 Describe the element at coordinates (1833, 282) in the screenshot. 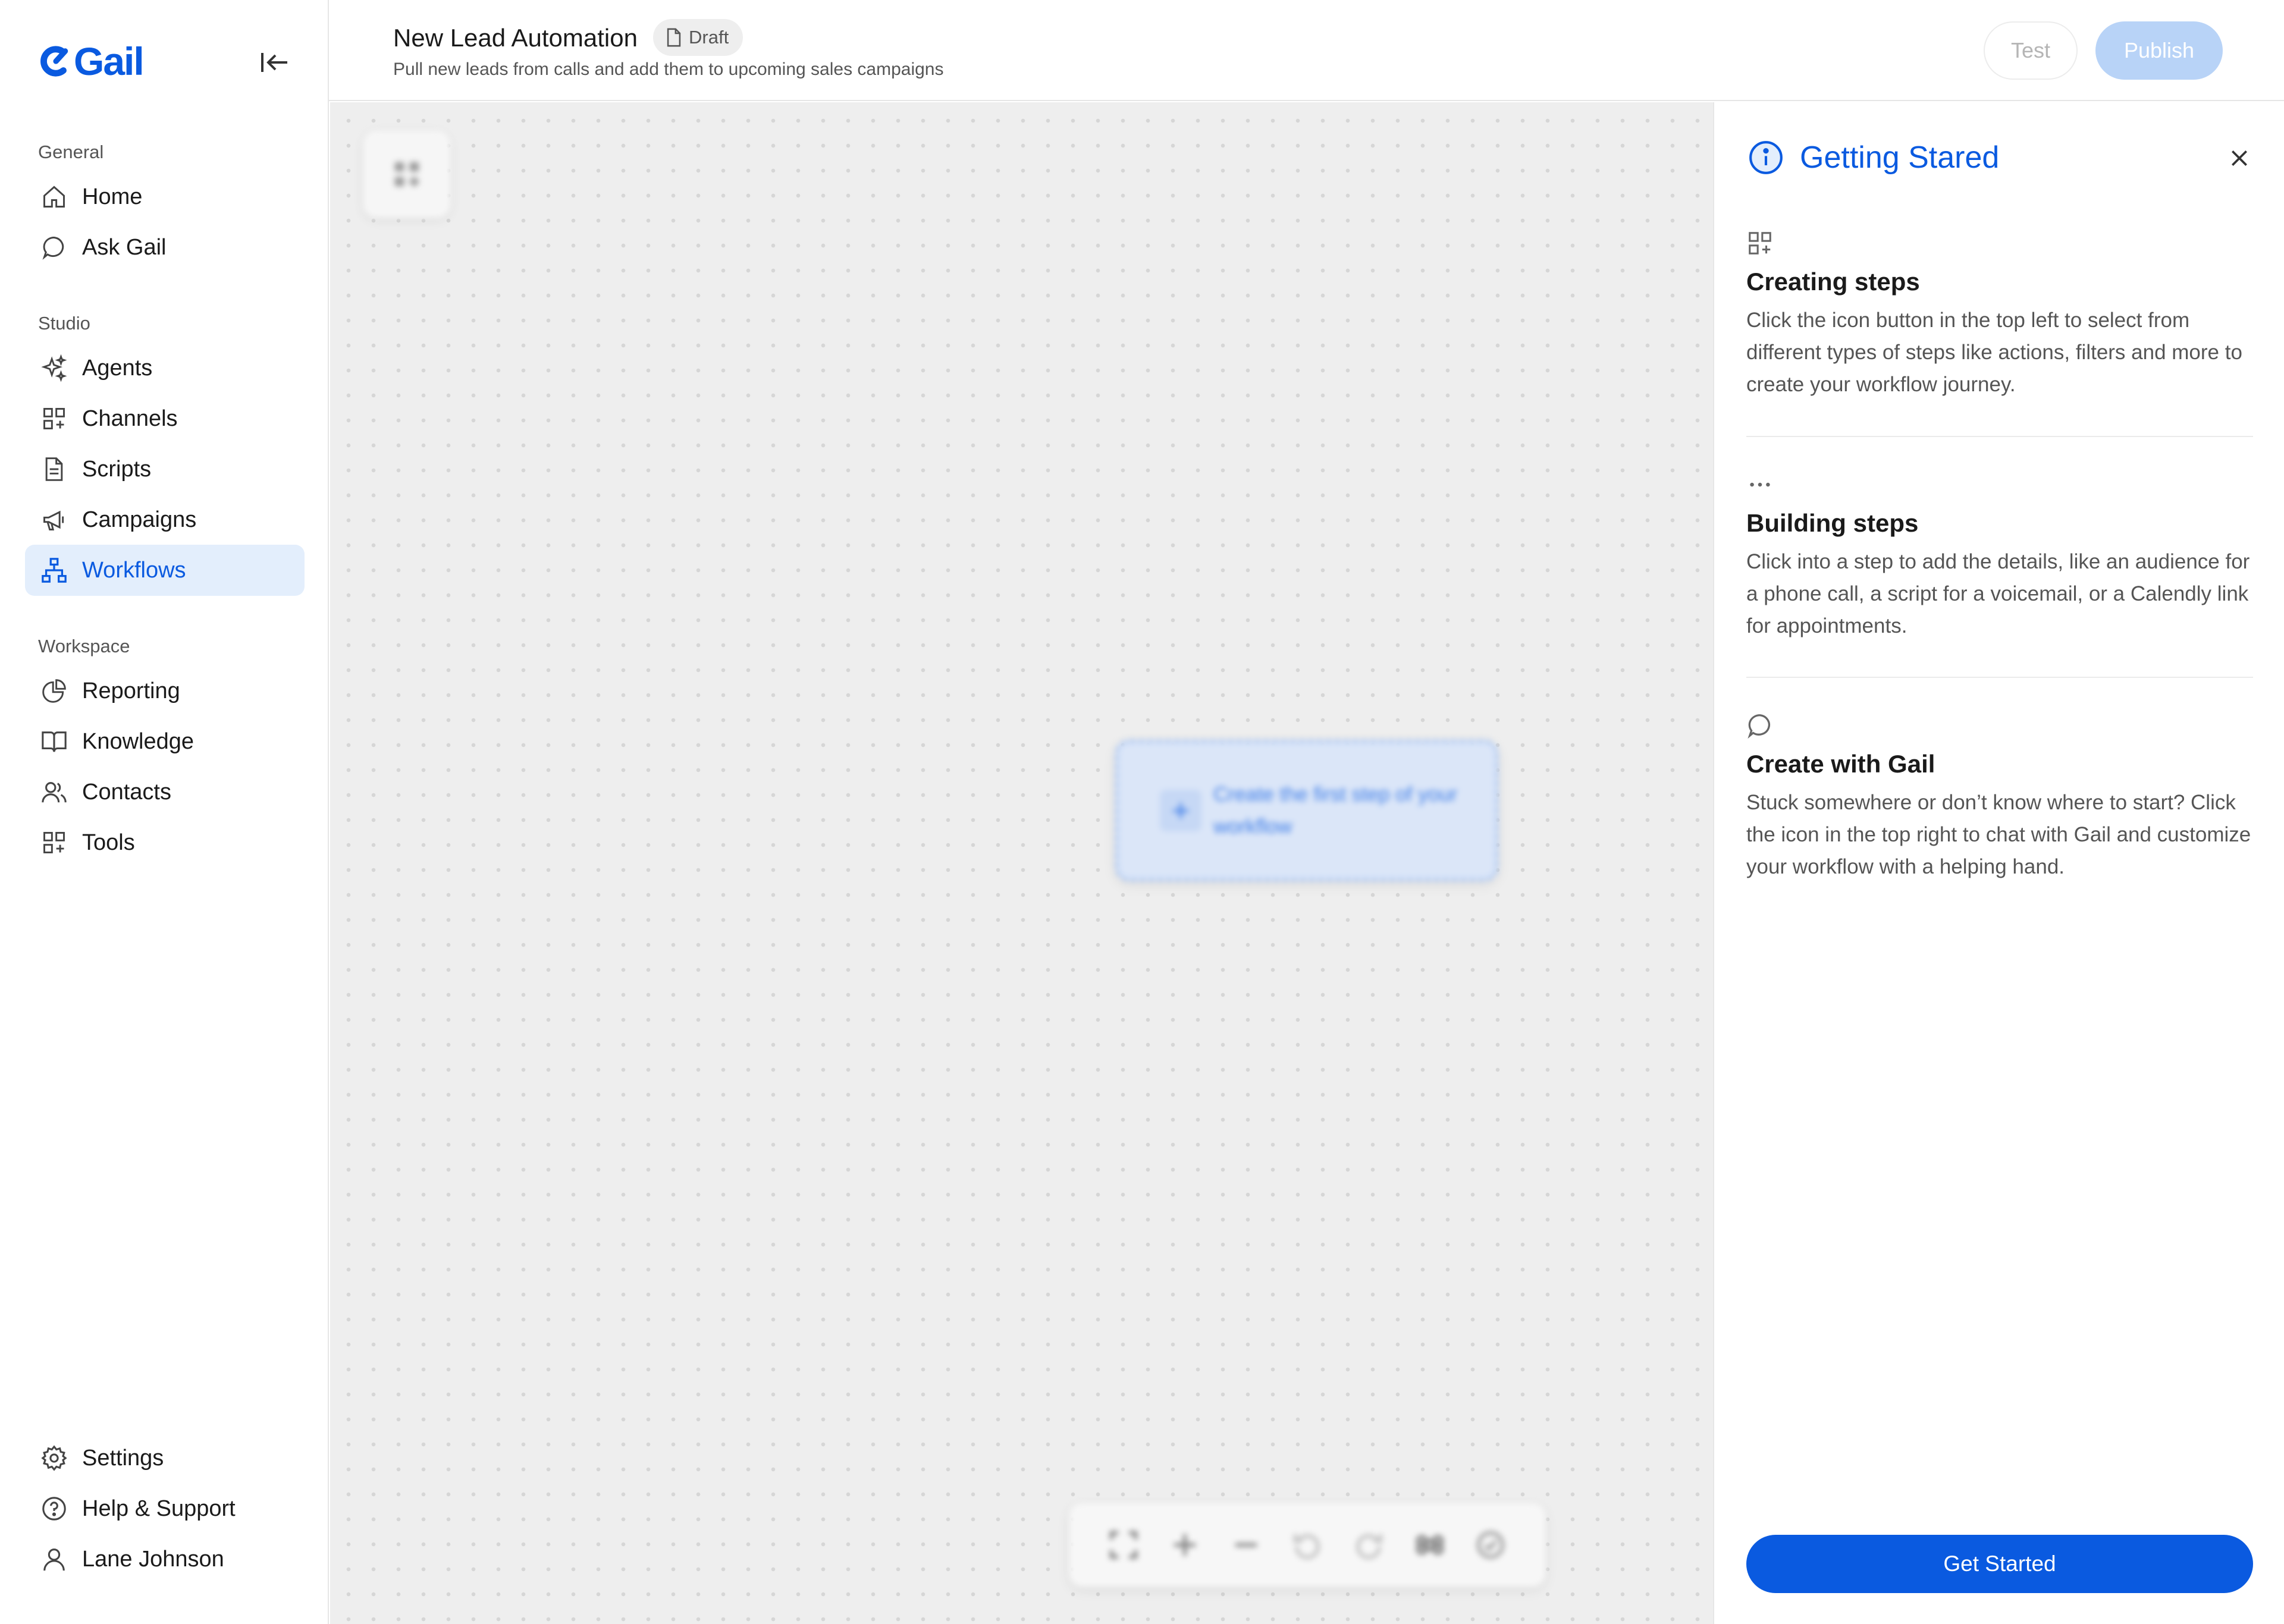

I see `tip-heading: Creating steps` at that location.